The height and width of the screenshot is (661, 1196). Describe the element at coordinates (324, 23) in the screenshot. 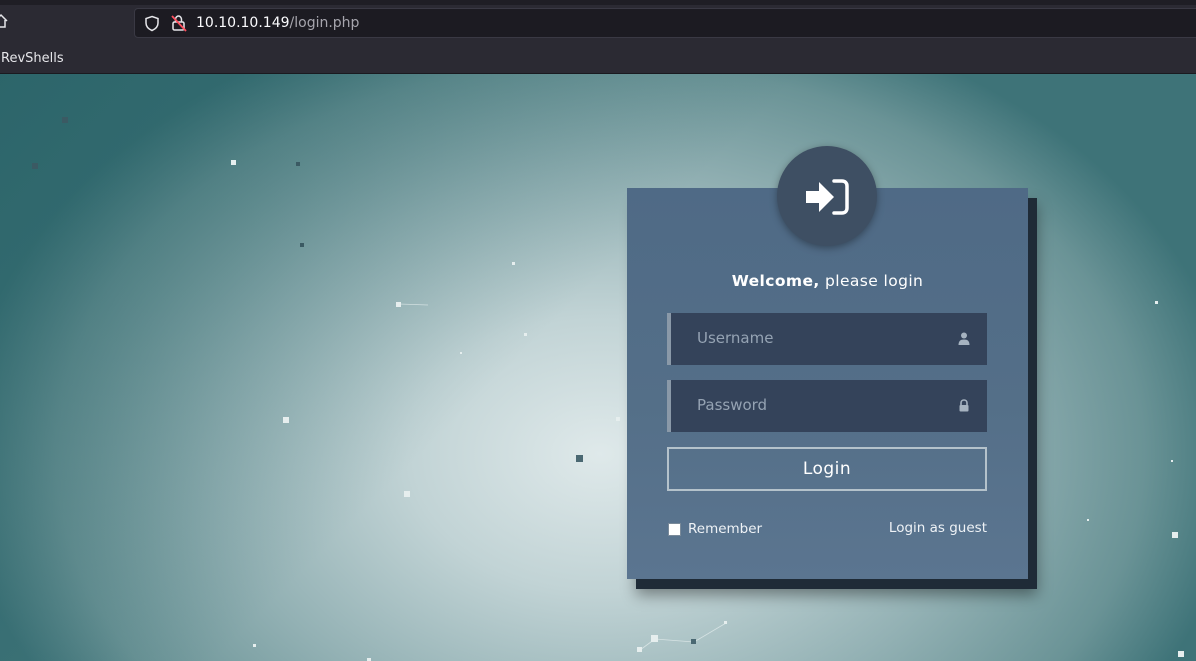

I see `url-path: /login.php` at that location.